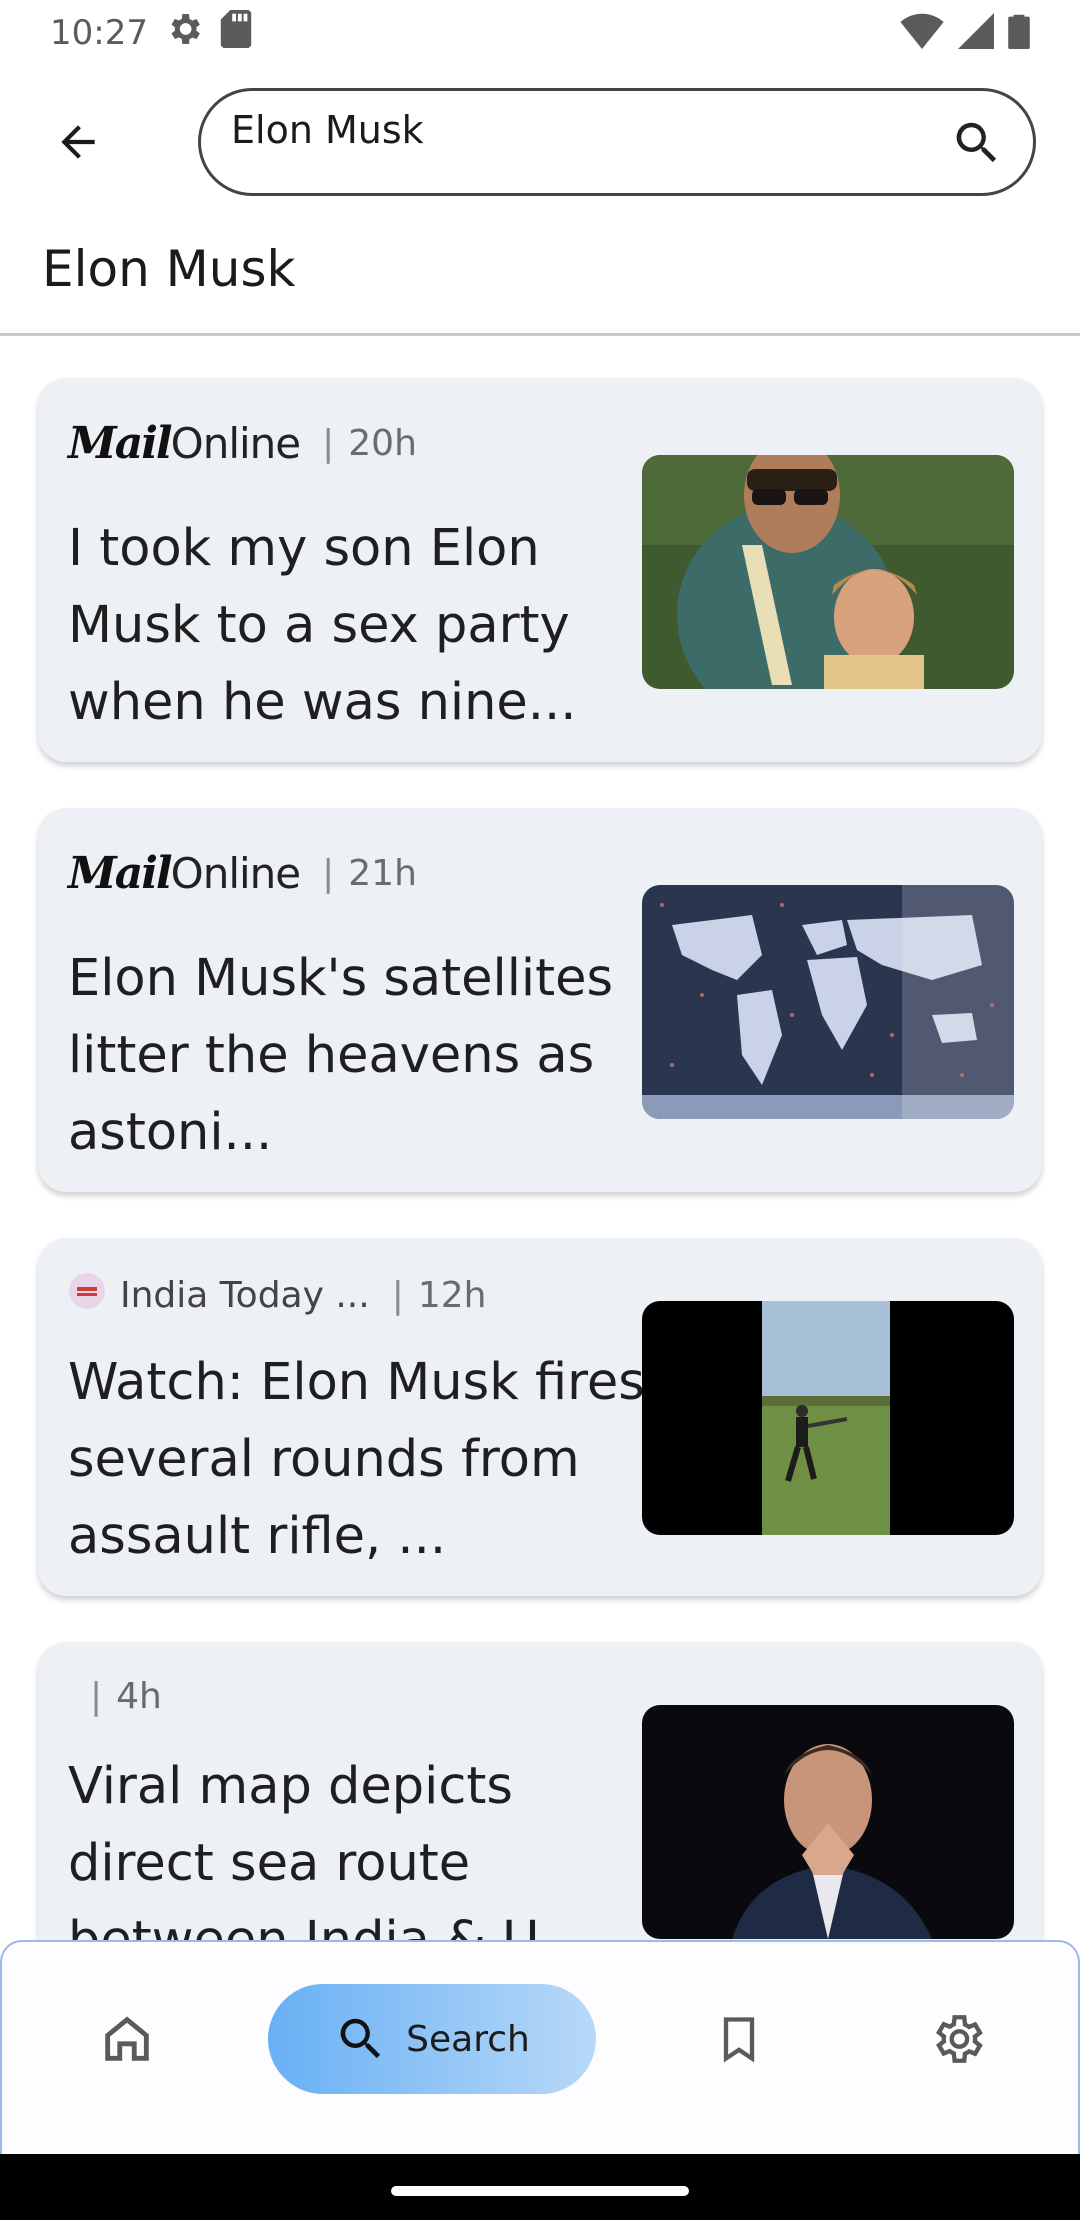 The width and height of the screenshot is (1080, 2220). I want to click on home-gesture-handle, so click(540, 2191).